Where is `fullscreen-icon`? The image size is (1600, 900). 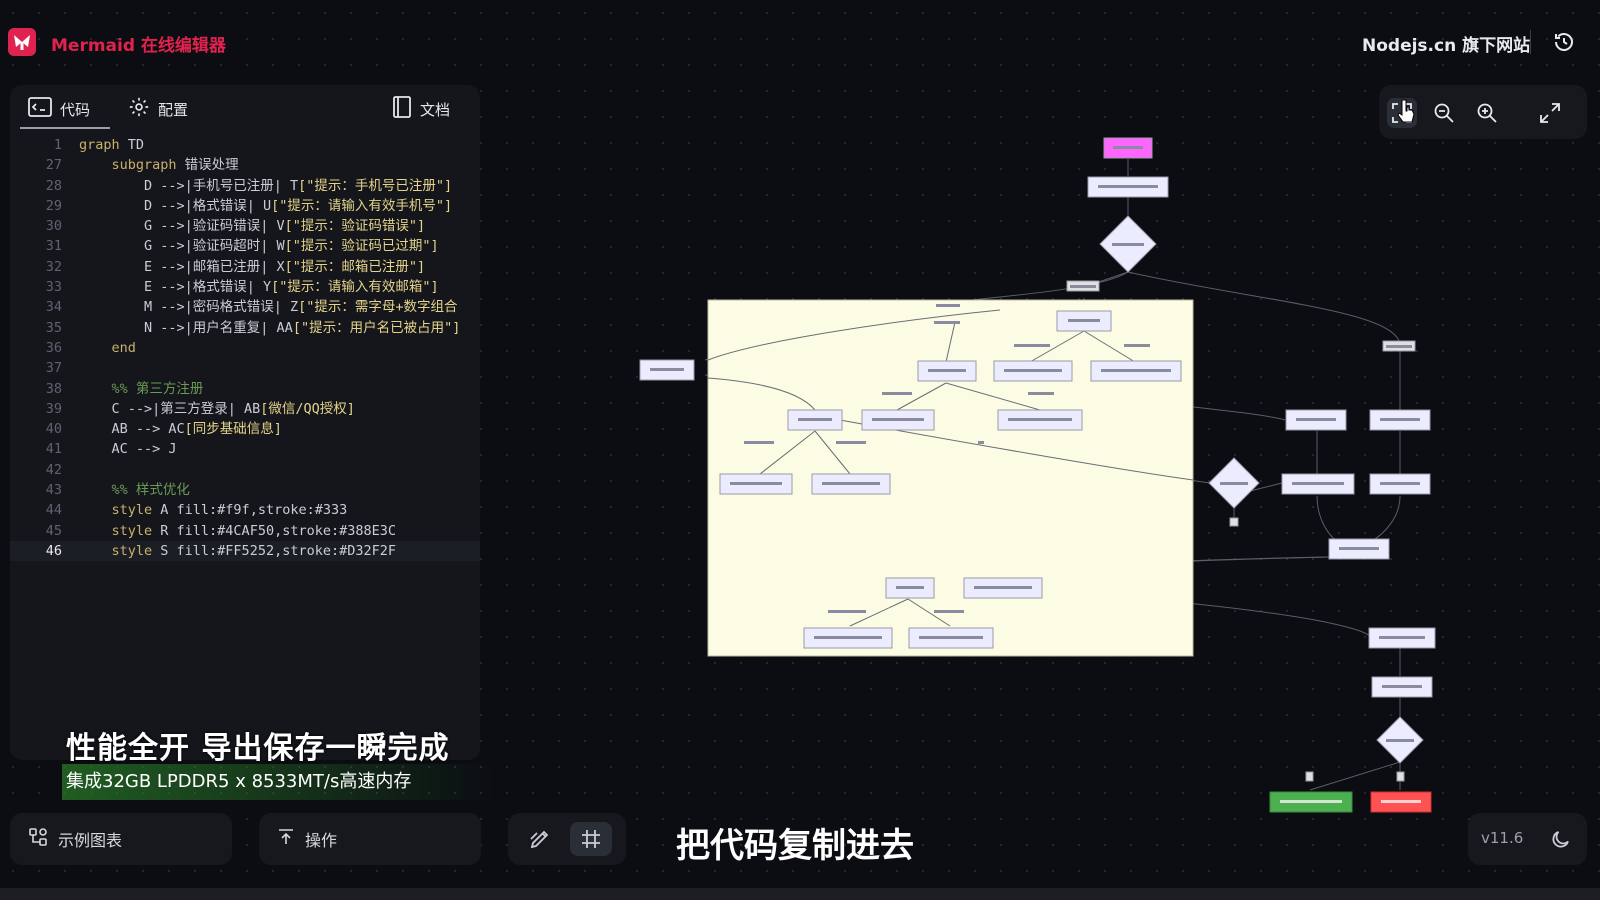 fullscreen-icon is located at coordinates (1550, 113).